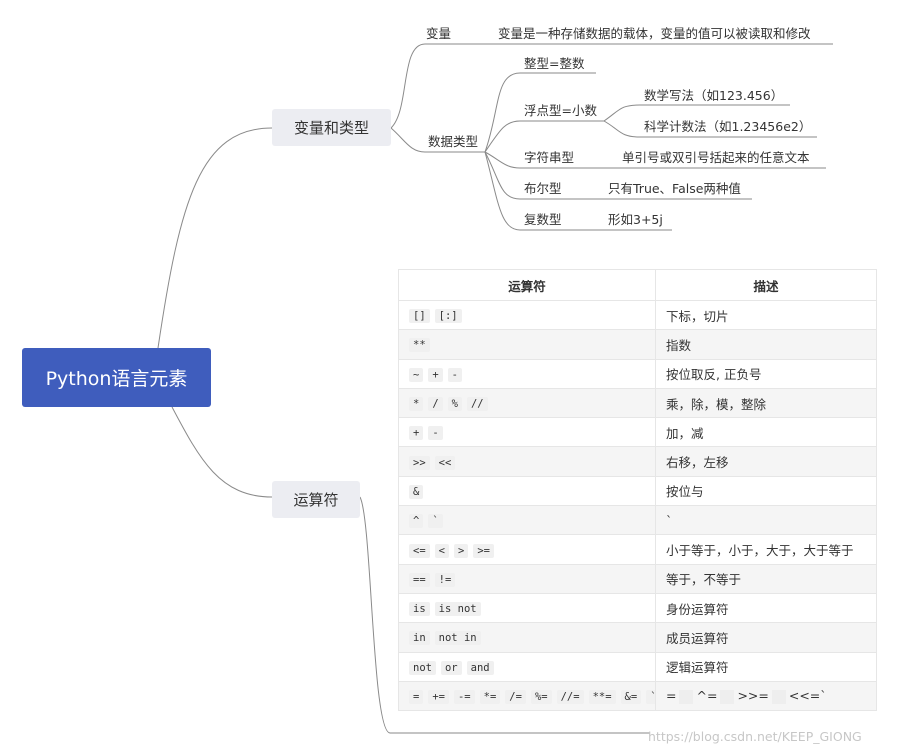 Image resolution: width=906 pixels, height=755 pixels. I want to click on node-bool-desc: 只有True、False两种值, so click(674, 189).